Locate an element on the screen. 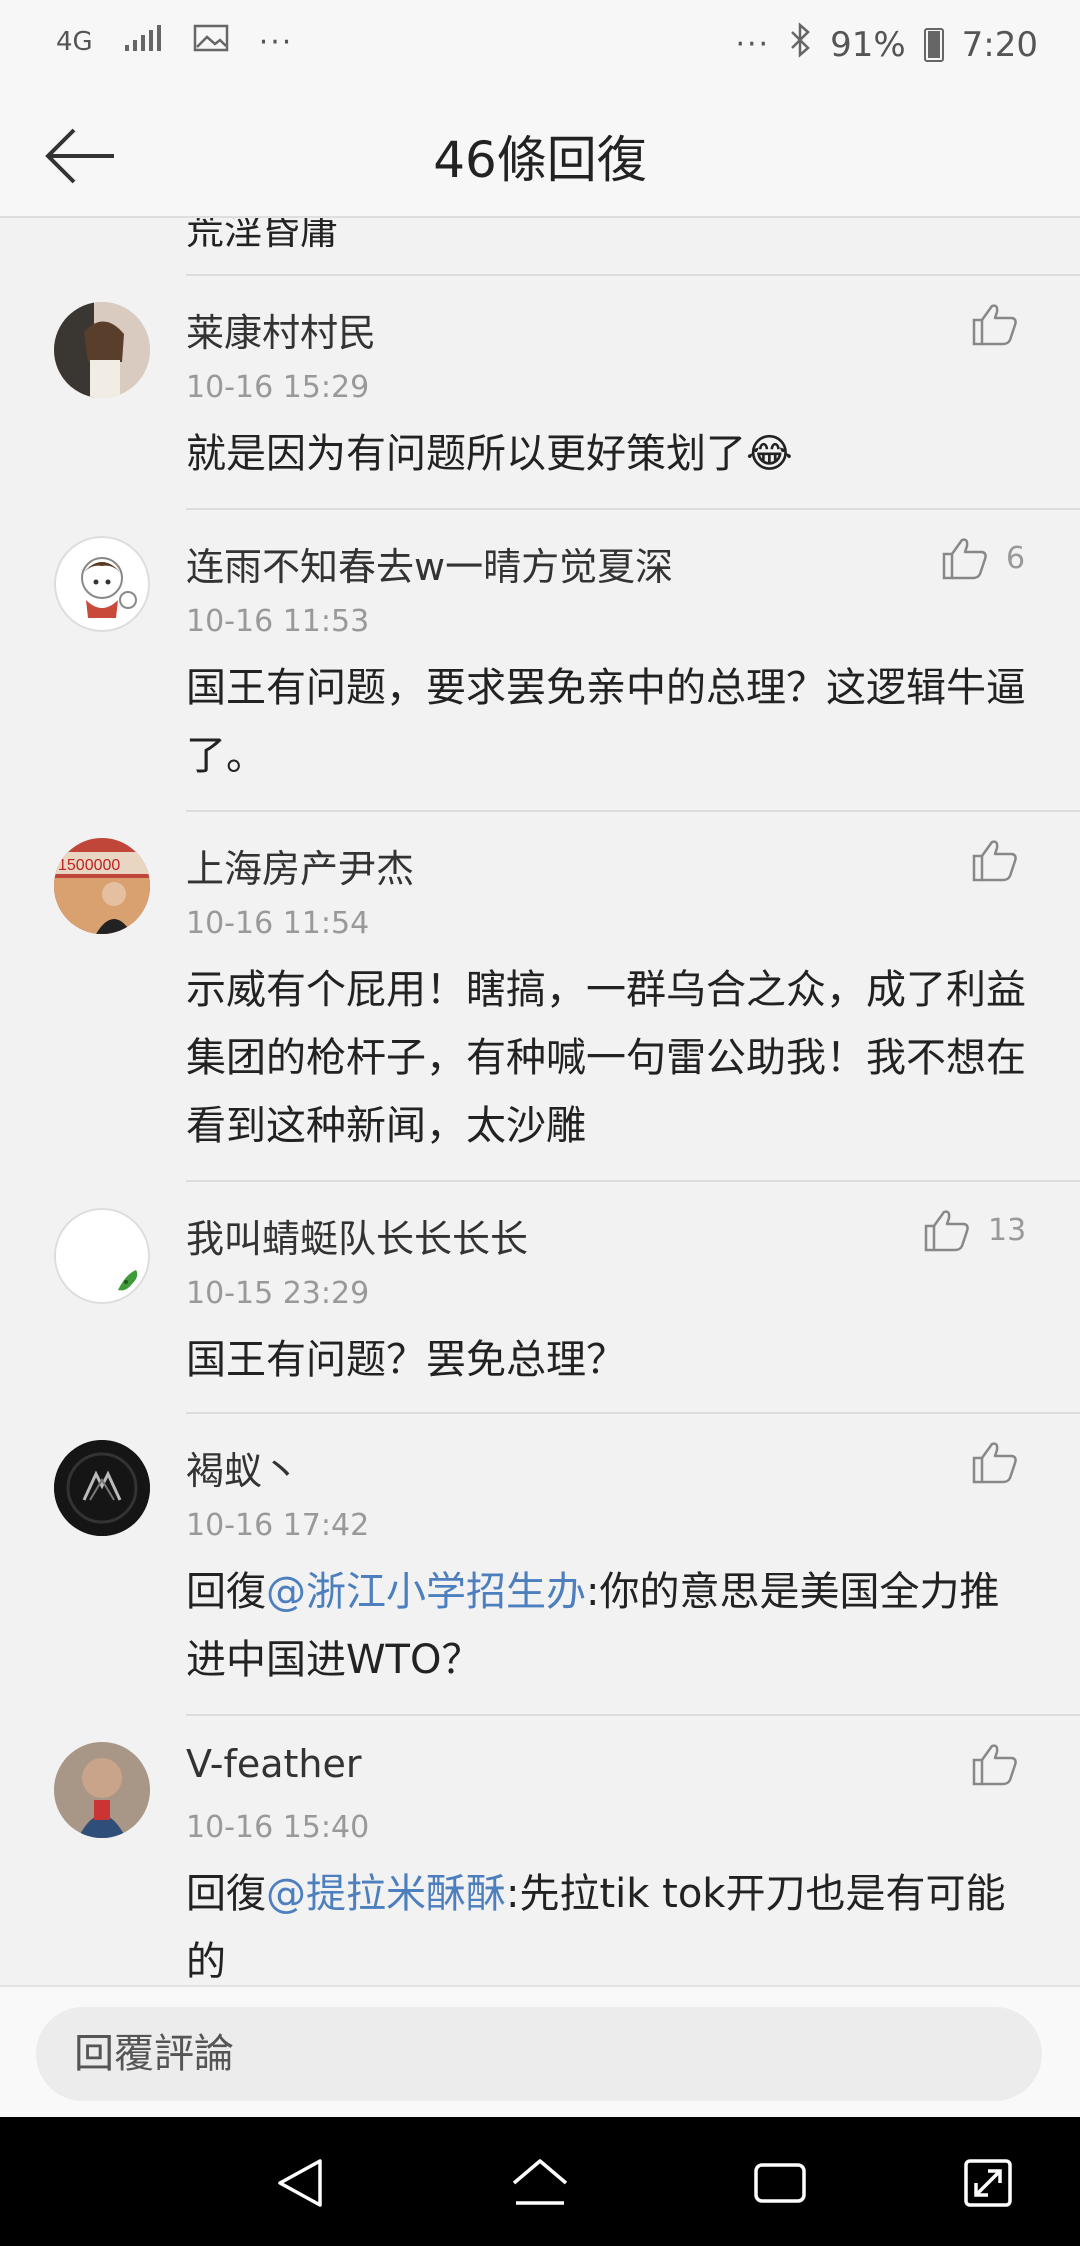 The height and width of the screenshot is (2246, 1080). mention-link: @浙江小学招生办 is located at coordinates (426, 1592).